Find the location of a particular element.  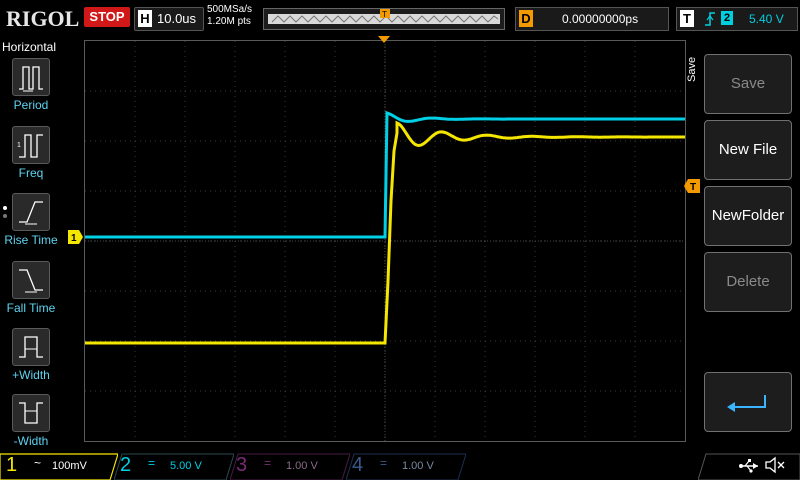

ch3-status: 3 = 1.00 V is located at coordinates (290, 466).